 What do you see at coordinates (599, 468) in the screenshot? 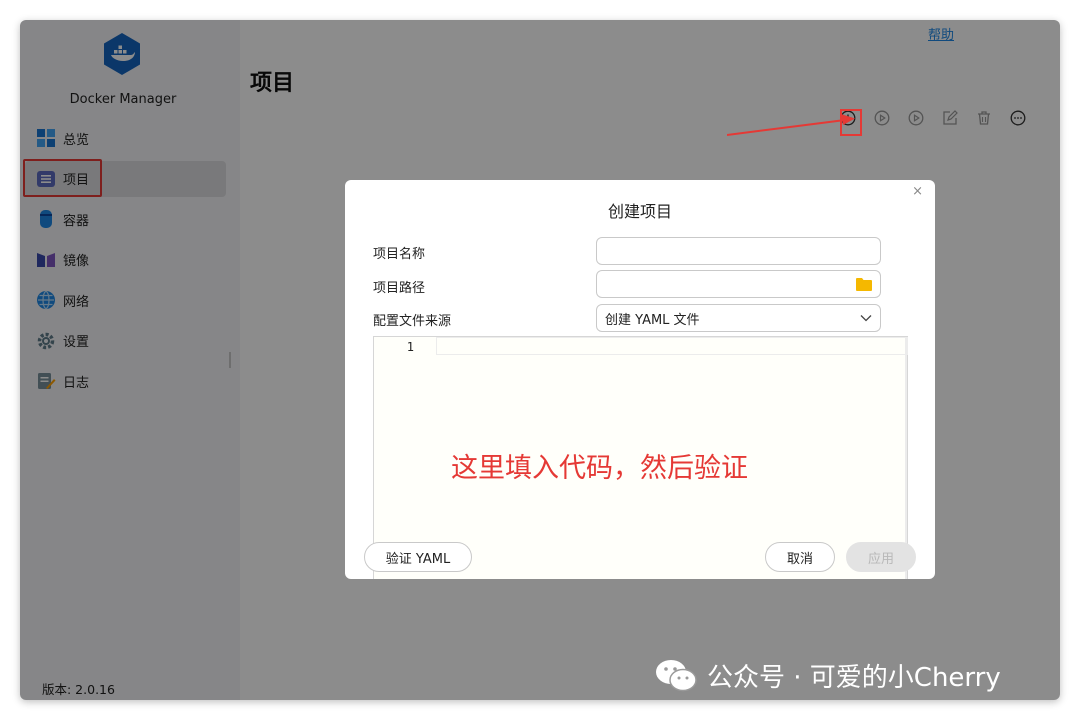
I see `annotation-hint-text: 这里填入代码，然后验证` at bounding box center [599, 468].